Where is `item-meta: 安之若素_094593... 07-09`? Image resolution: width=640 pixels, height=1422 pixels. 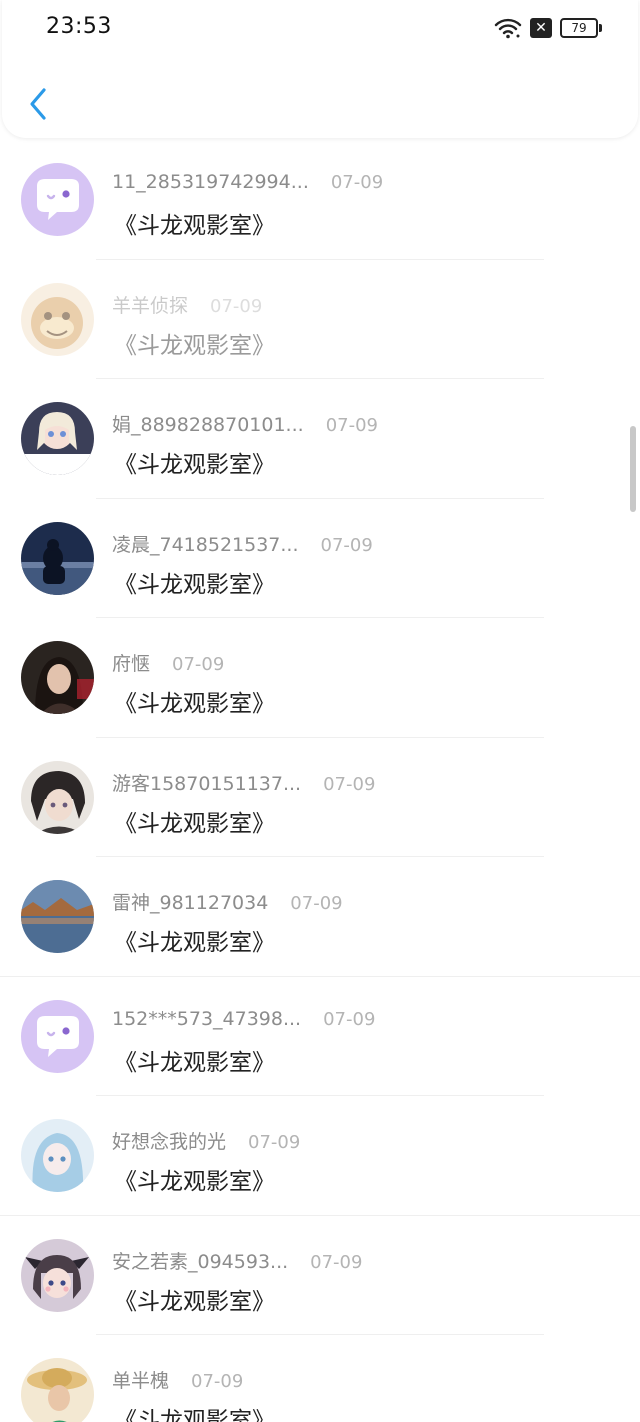 item-meta: 安之若素_094593... 07-09 is located at coordinates (356, 1260).